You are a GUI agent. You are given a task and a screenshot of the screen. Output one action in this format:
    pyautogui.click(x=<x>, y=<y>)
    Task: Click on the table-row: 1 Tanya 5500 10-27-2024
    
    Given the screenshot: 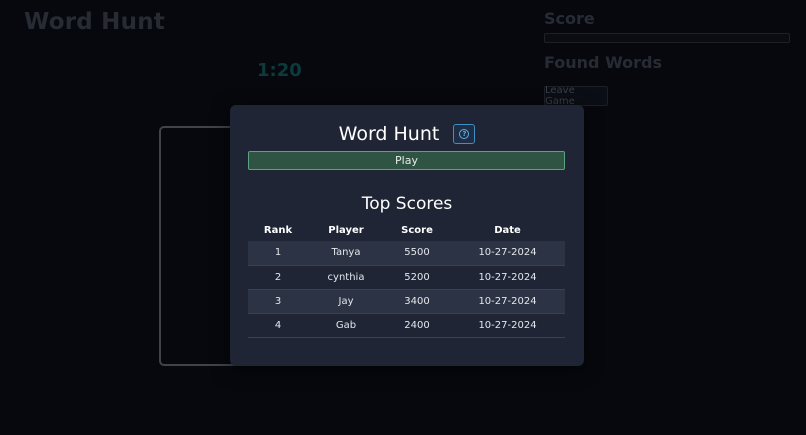 What is the action you would take?
    pyautogui.click(x=406, y=253)
    